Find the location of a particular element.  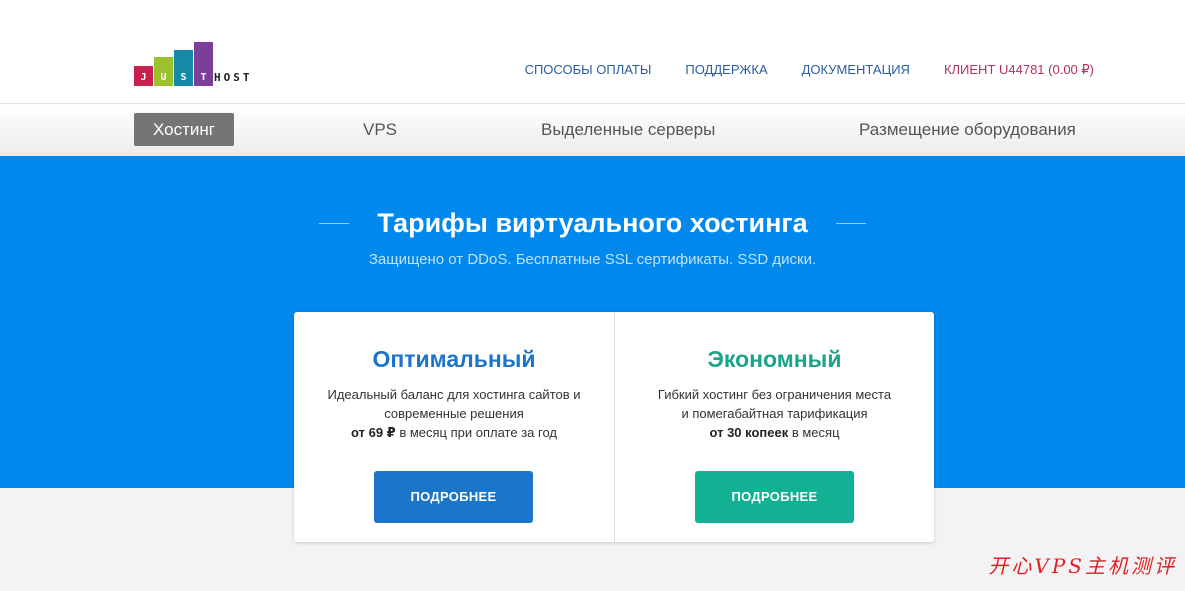

nav-client-account-link: КЛИЕНТ U44781 (0.00 ₽) is located at coordinates (1019, 70).